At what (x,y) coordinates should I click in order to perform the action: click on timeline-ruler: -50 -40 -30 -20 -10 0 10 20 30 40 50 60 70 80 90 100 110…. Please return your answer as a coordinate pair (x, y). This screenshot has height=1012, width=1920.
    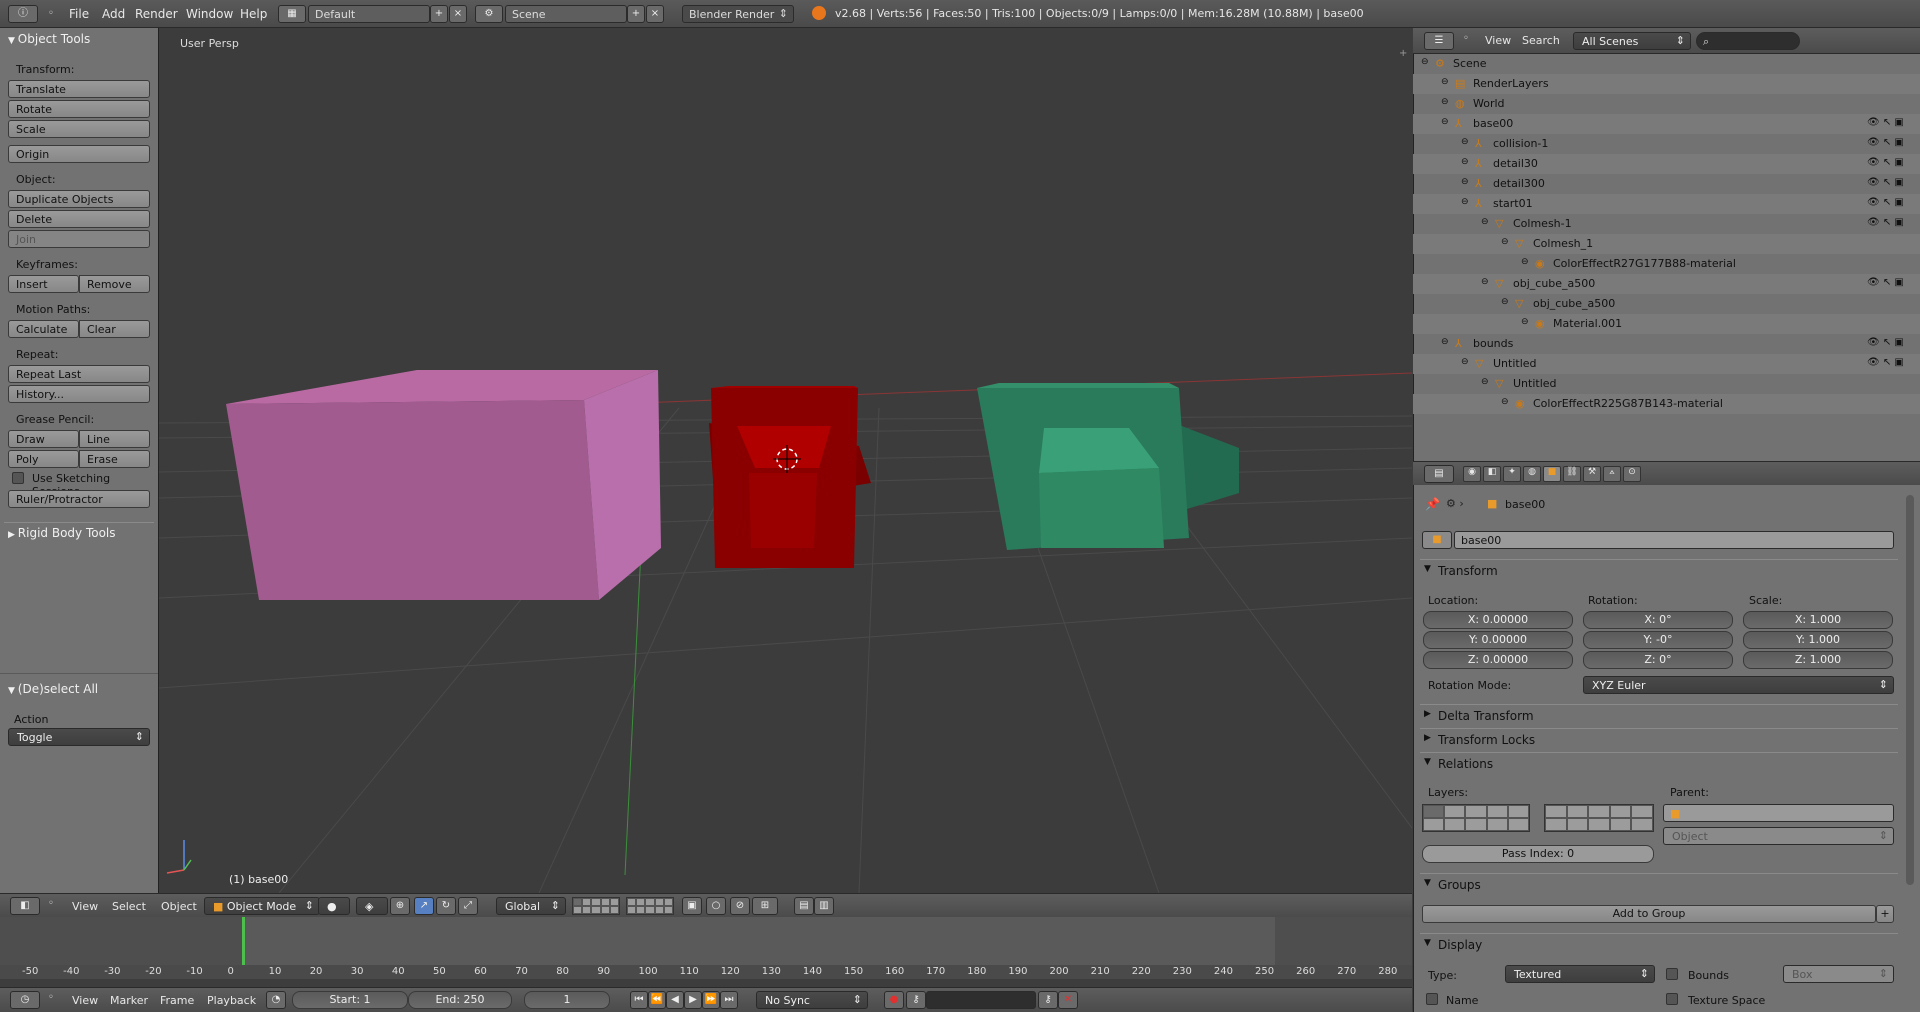
    Looking at the image, I should click on (706, 972).